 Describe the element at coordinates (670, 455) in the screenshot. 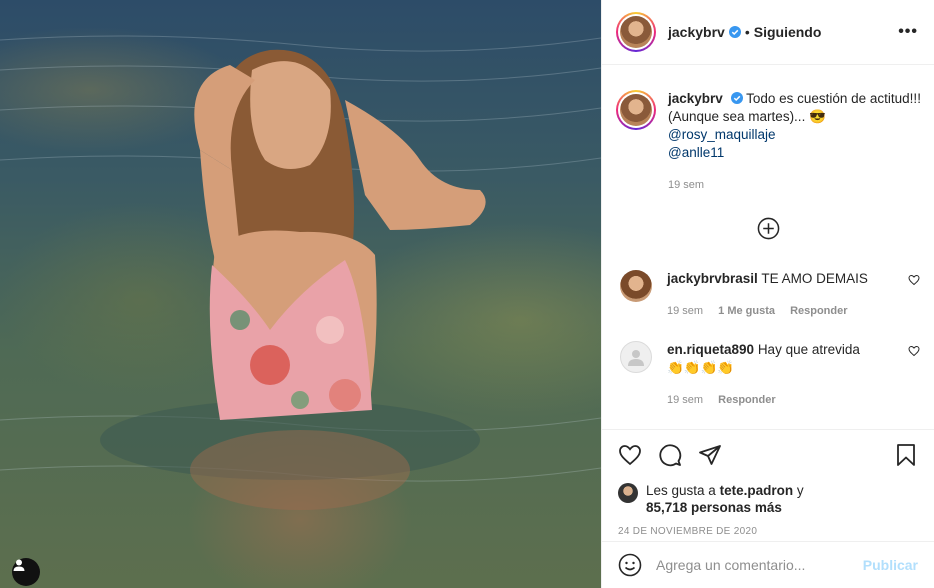

I see `comment-icon` at that location.